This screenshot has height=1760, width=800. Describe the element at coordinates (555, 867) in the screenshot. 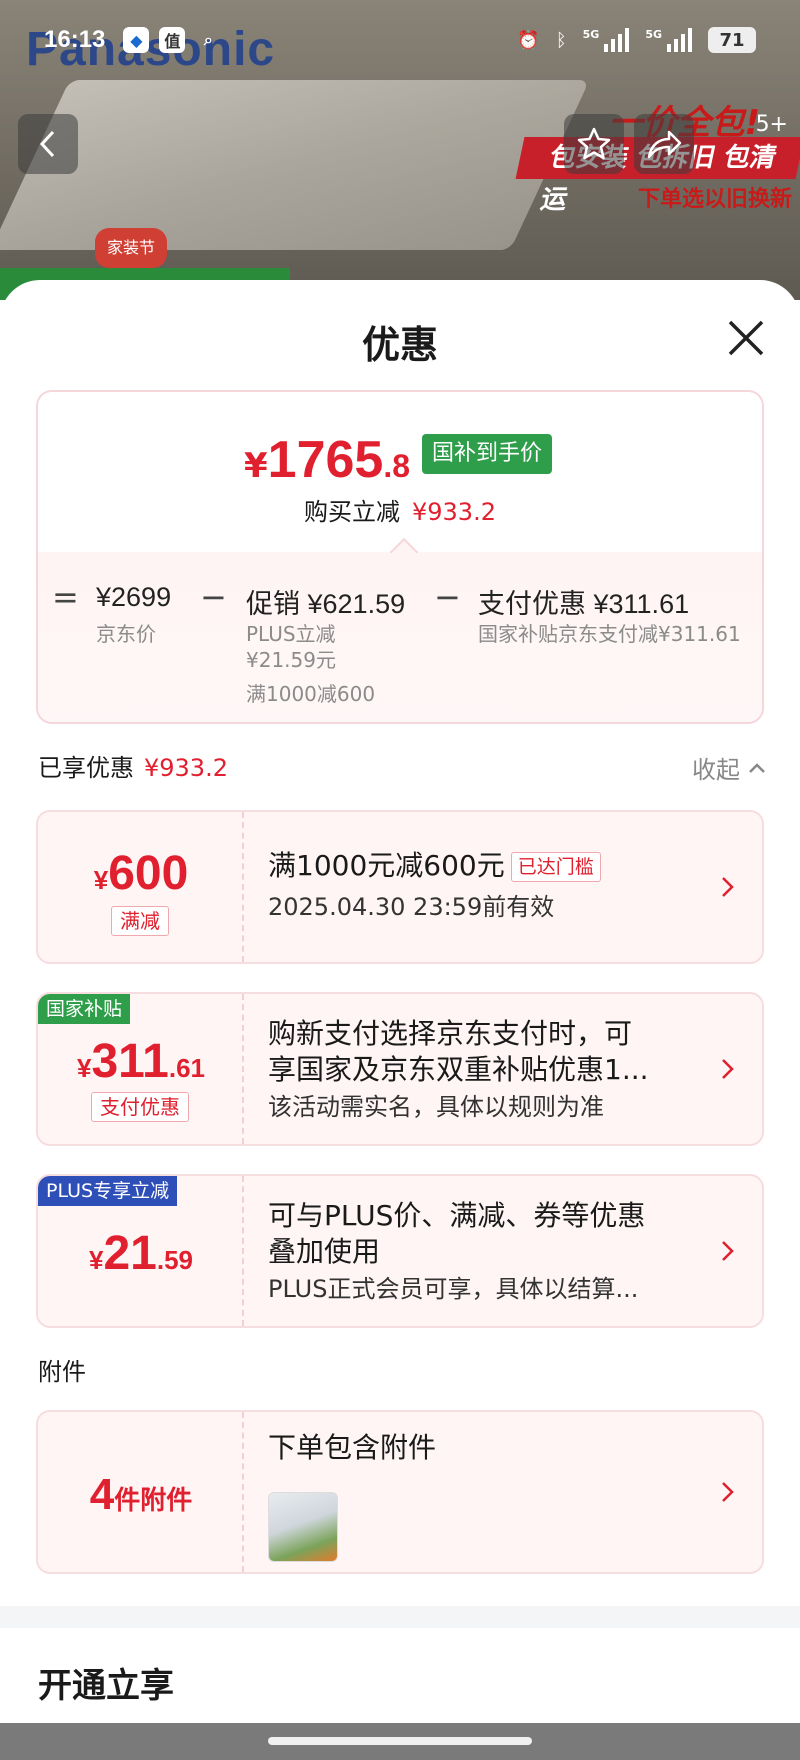

I see `threshold-reached-badge: 已达门槛` at that location.